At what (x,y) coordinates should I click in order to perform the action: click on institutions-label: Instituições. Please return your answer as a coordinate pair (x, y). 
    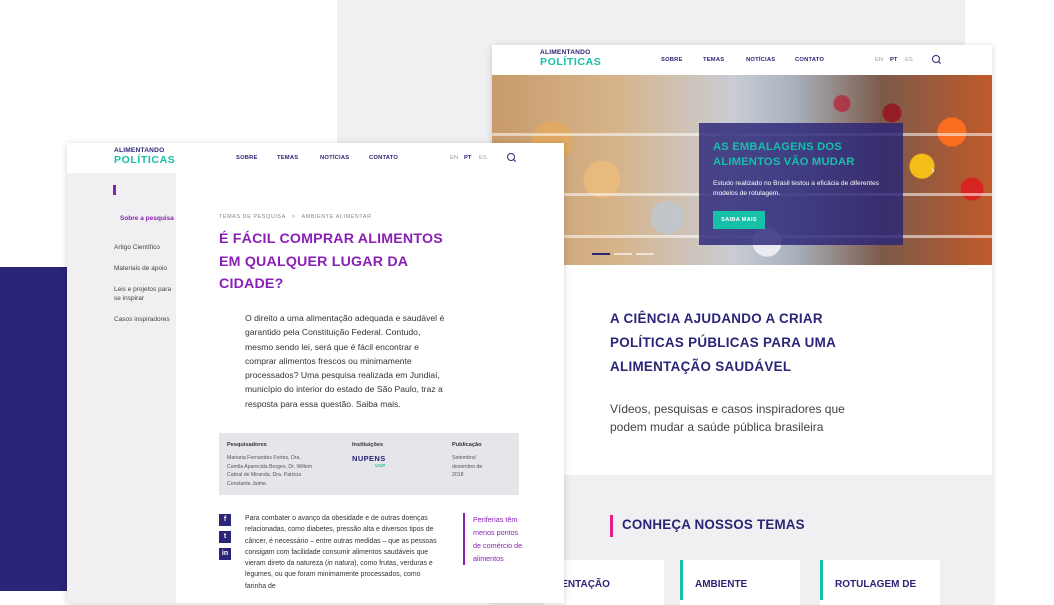
    Looking at the image, I should click on (368, 445).